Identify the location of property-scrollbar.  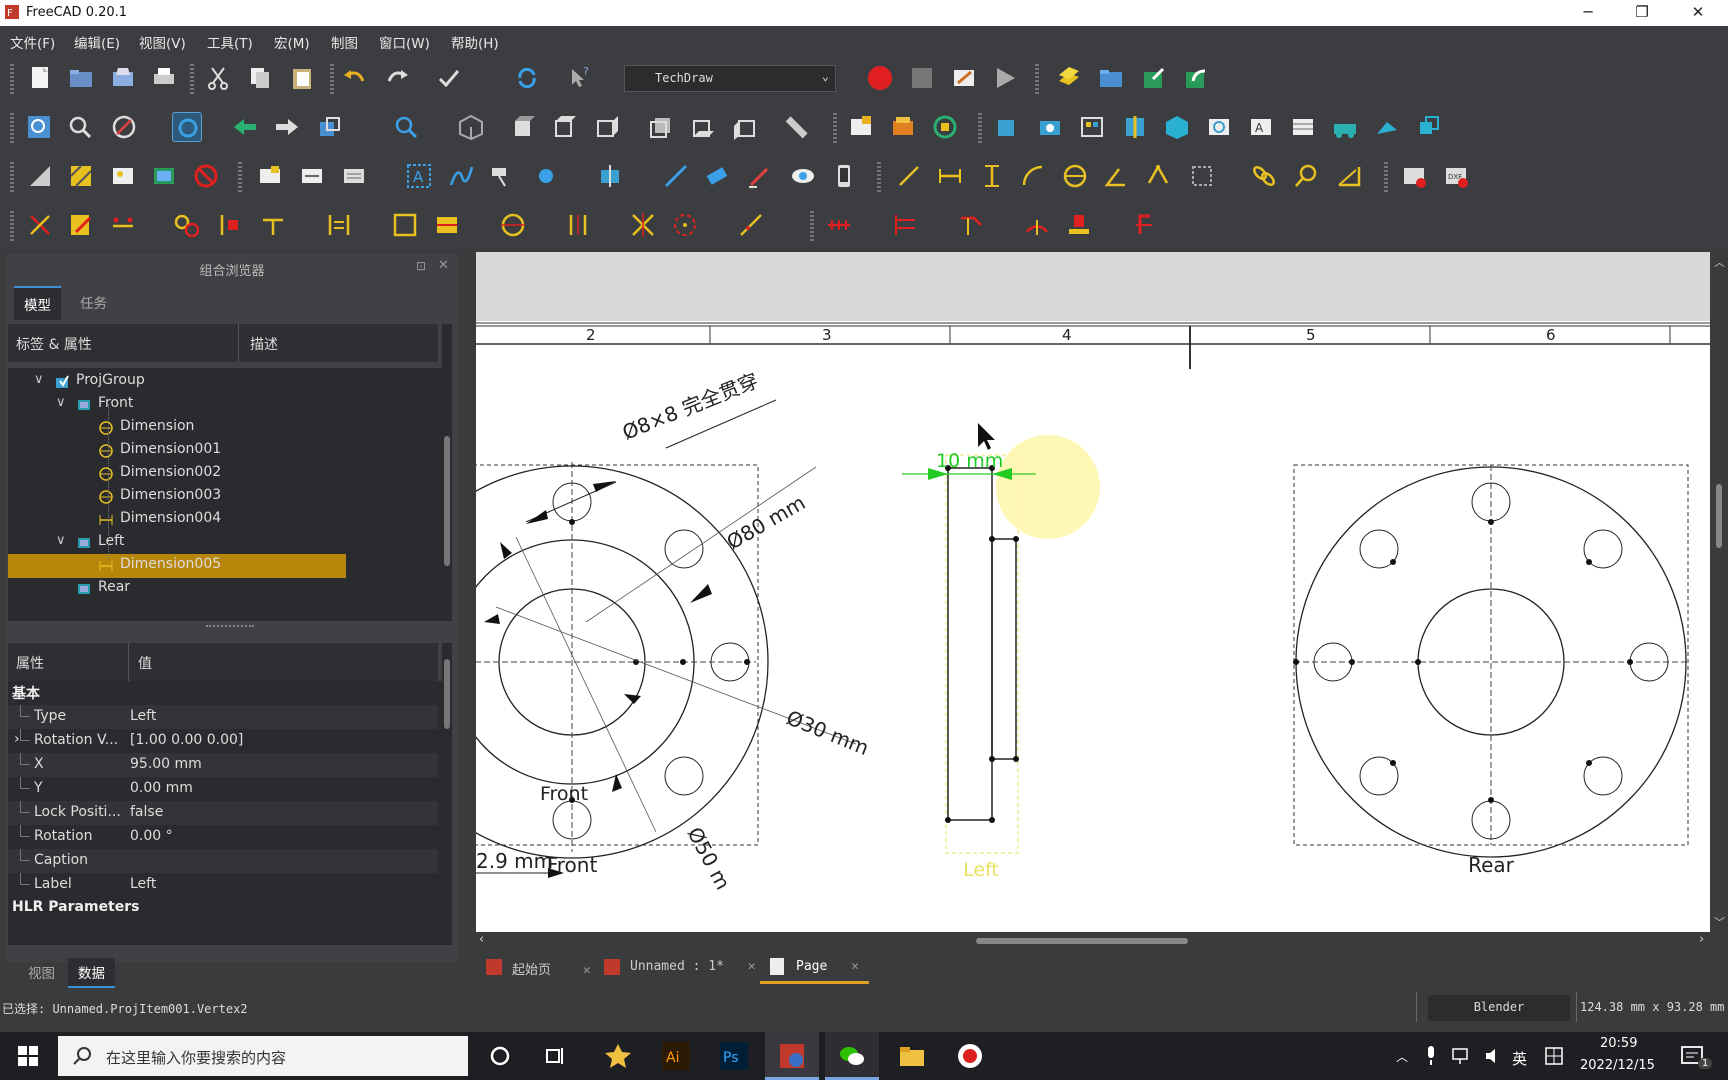
(447, 794).